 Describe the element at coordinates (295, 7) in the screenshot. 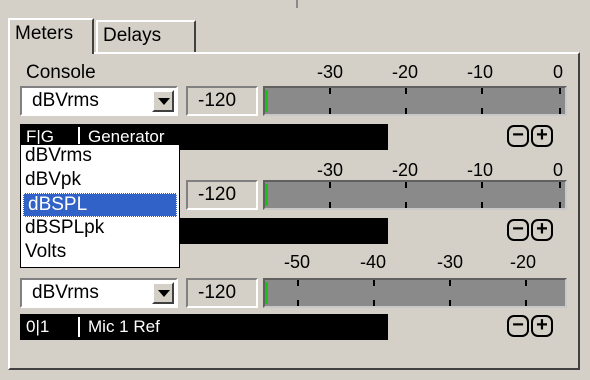

I see `window-frame-top` at that location.